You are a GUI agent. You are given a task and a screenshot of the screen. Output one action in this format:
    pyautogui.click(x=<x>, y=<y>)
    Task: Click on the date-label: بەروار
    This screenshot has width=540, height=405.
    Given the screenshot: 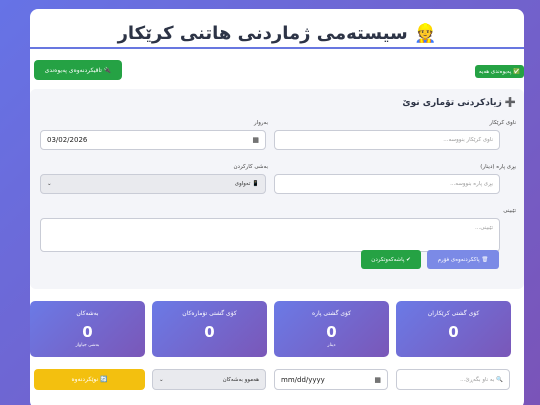 What is the action you would take?
    pyautogui.click(x=261, y=123)
    